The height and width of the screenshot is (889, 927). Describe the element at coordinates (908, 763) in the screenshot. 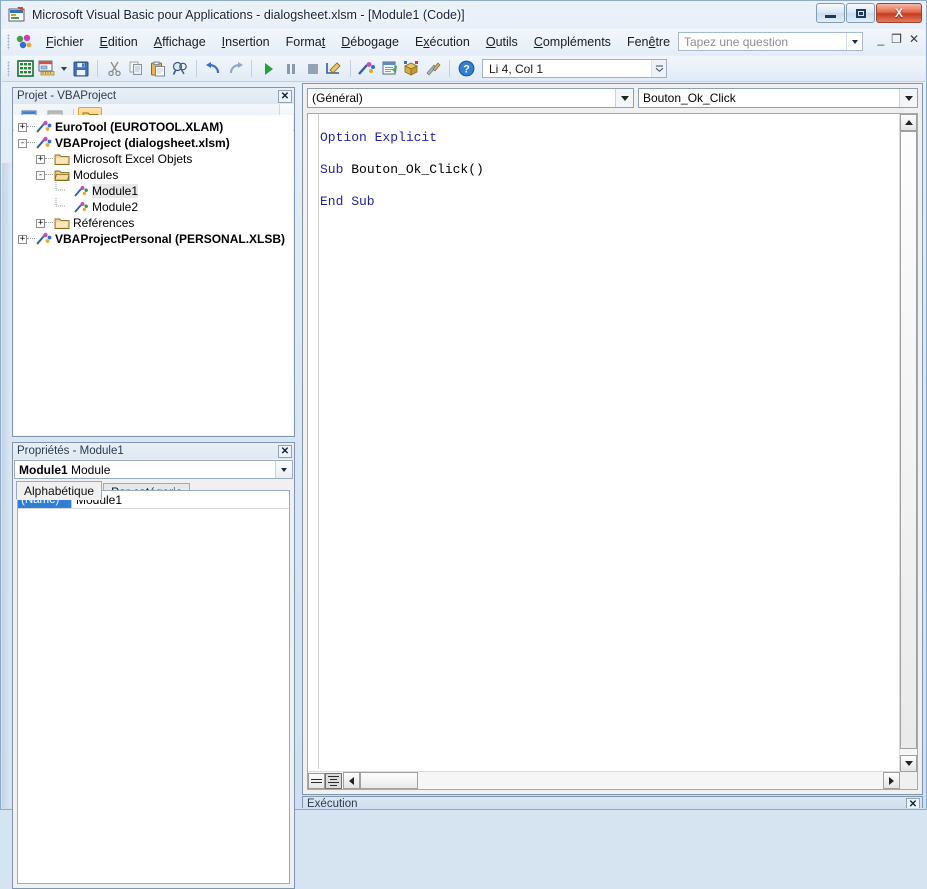

I see `scroll-down-button` at that location.